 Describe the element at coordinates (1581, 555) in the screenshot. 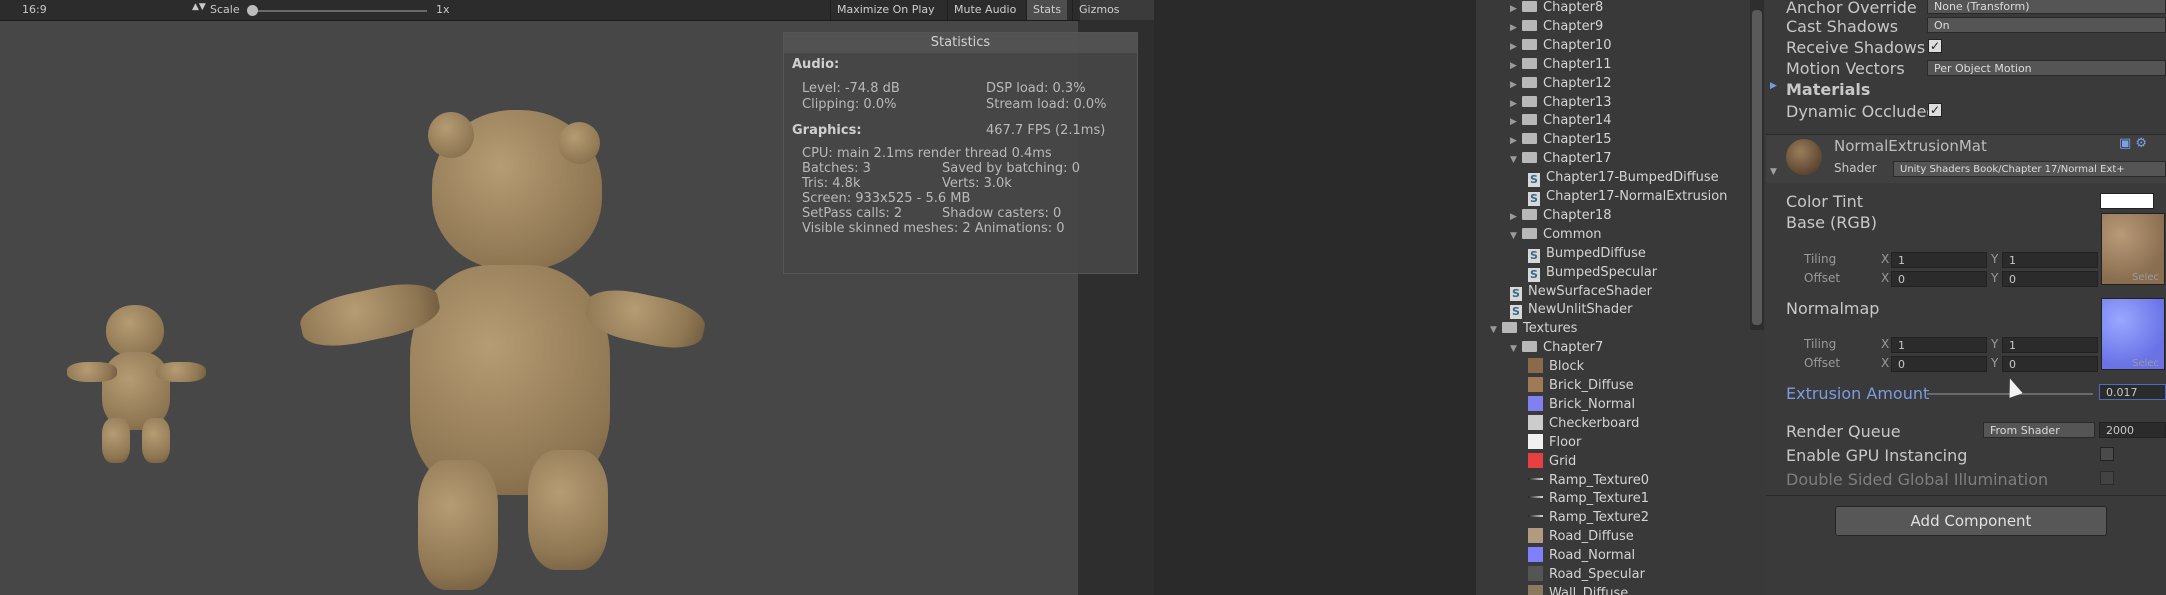

I see `texture-asset-item: Road_Normal` at that location.